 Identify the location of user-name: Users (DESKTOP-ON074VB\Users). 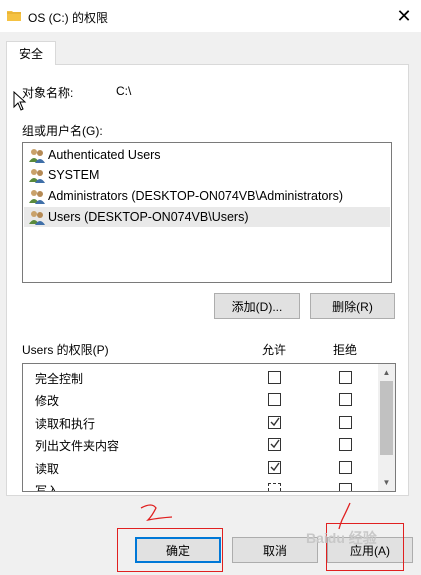
(148, 217).